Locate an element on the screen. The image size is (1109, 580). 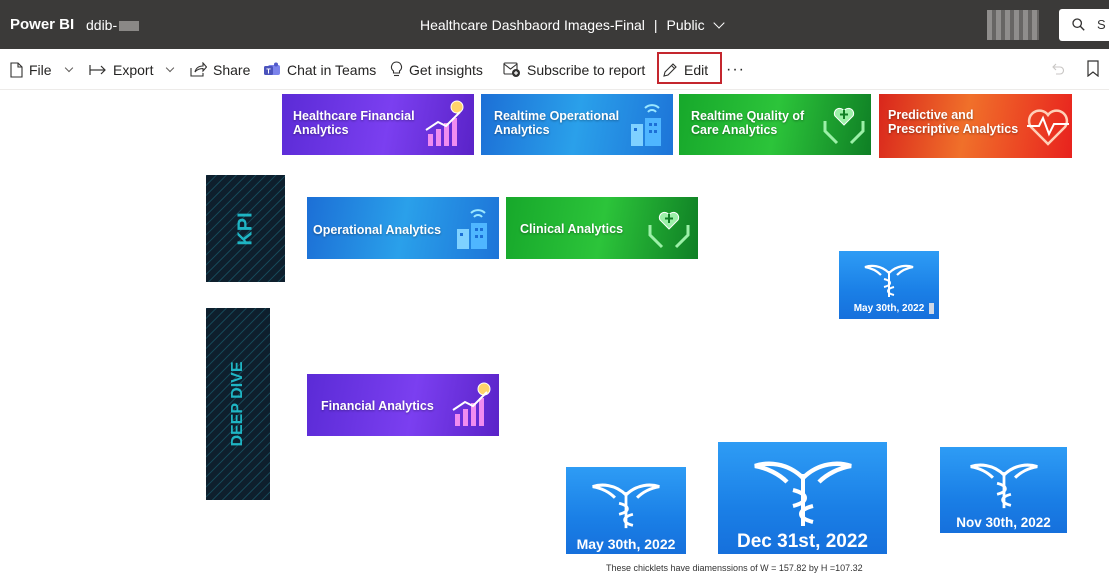
tile-financial-analytics: Financial Analytics is located at coordinates (403, 405).